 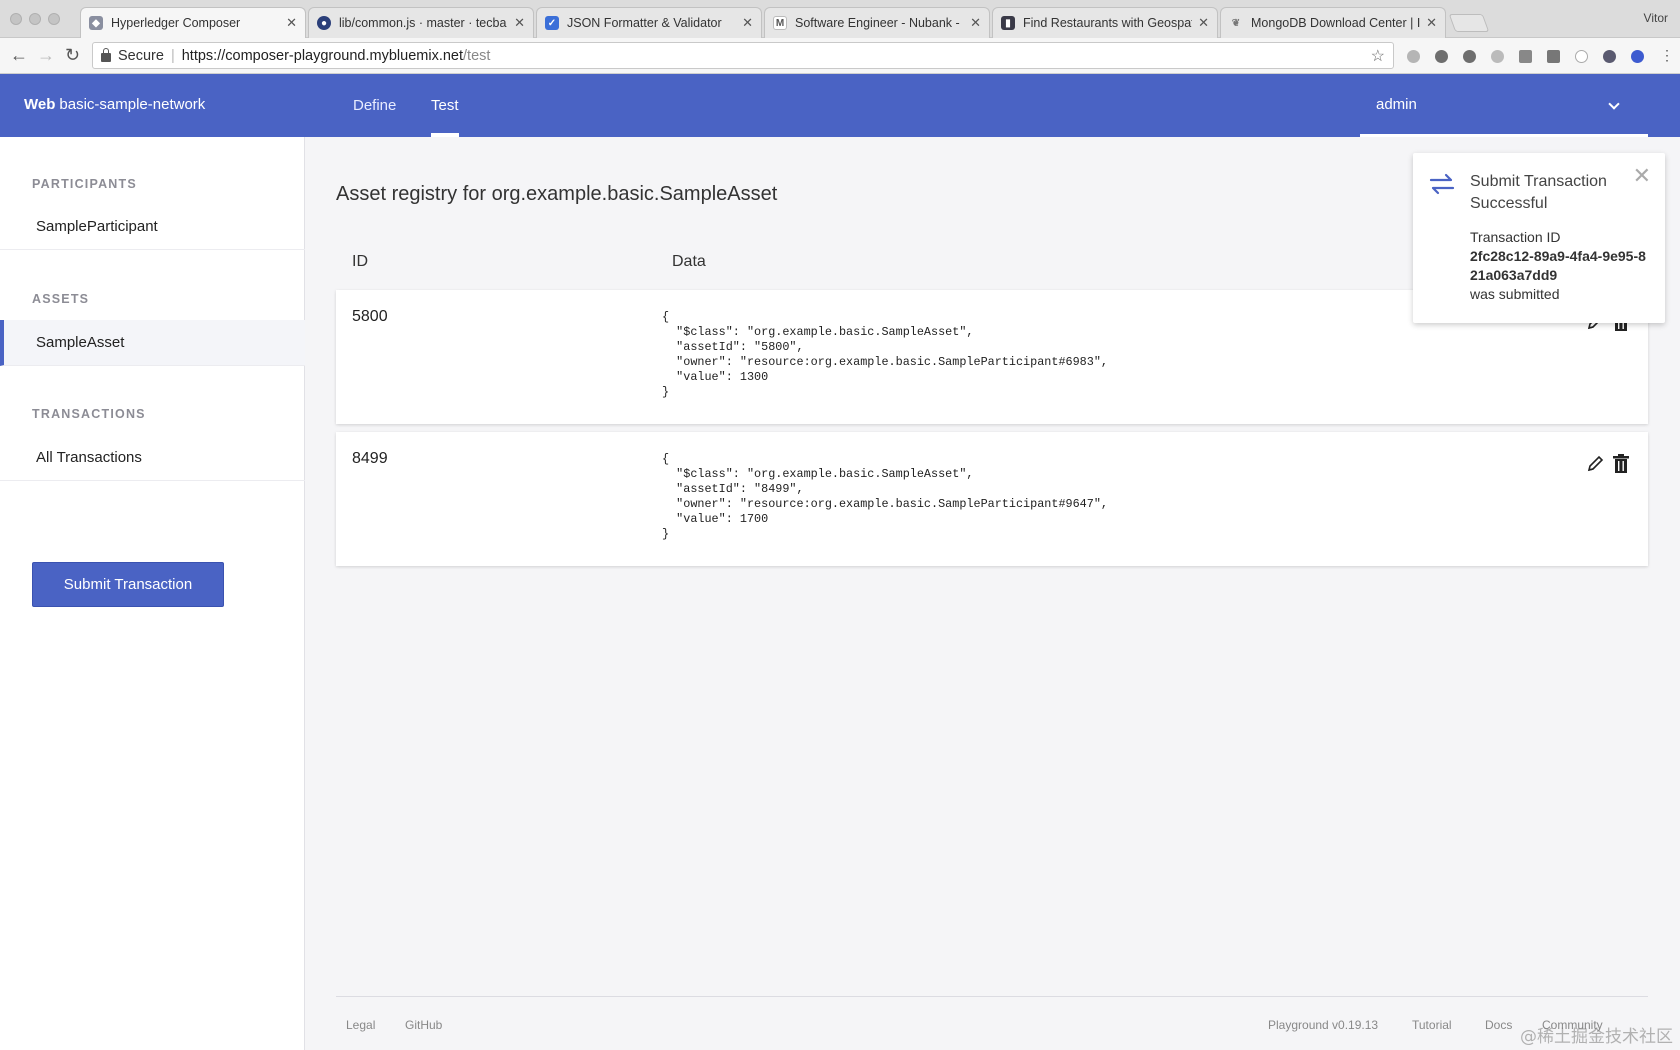 I want to click on browser-menu-icon: ⋮, so click(x=1667, y=55).